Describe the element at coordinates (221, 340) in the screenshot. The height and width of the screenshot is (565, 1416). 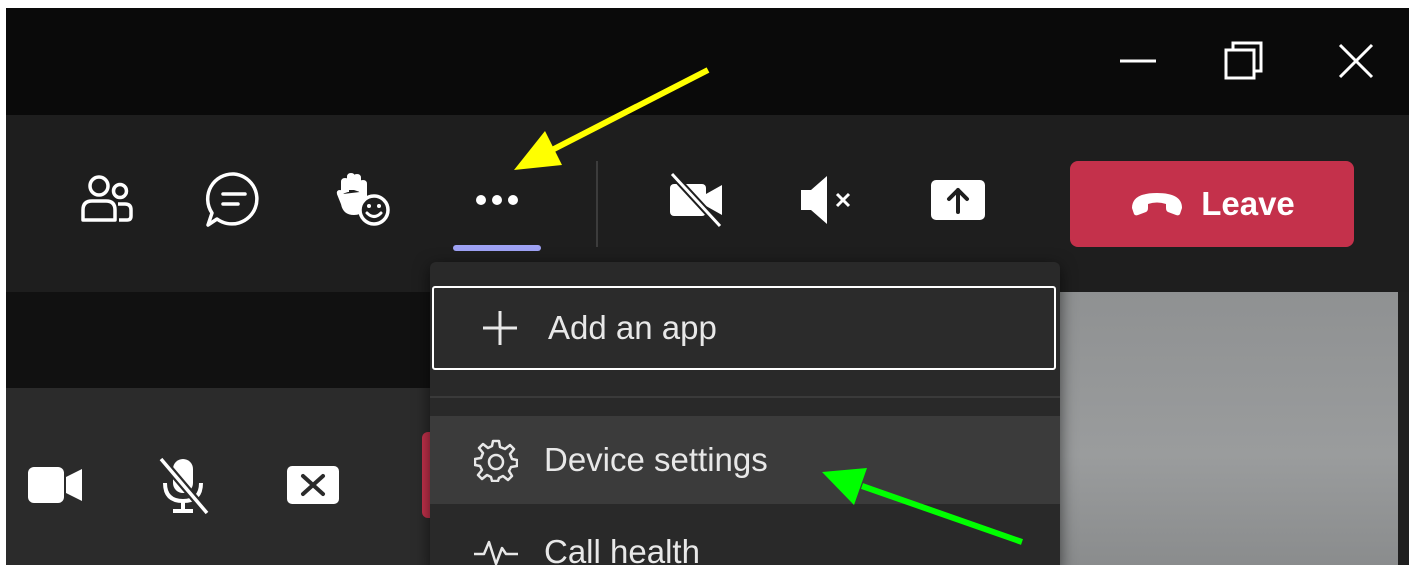
I see `meeting-stage-strip` at that location.